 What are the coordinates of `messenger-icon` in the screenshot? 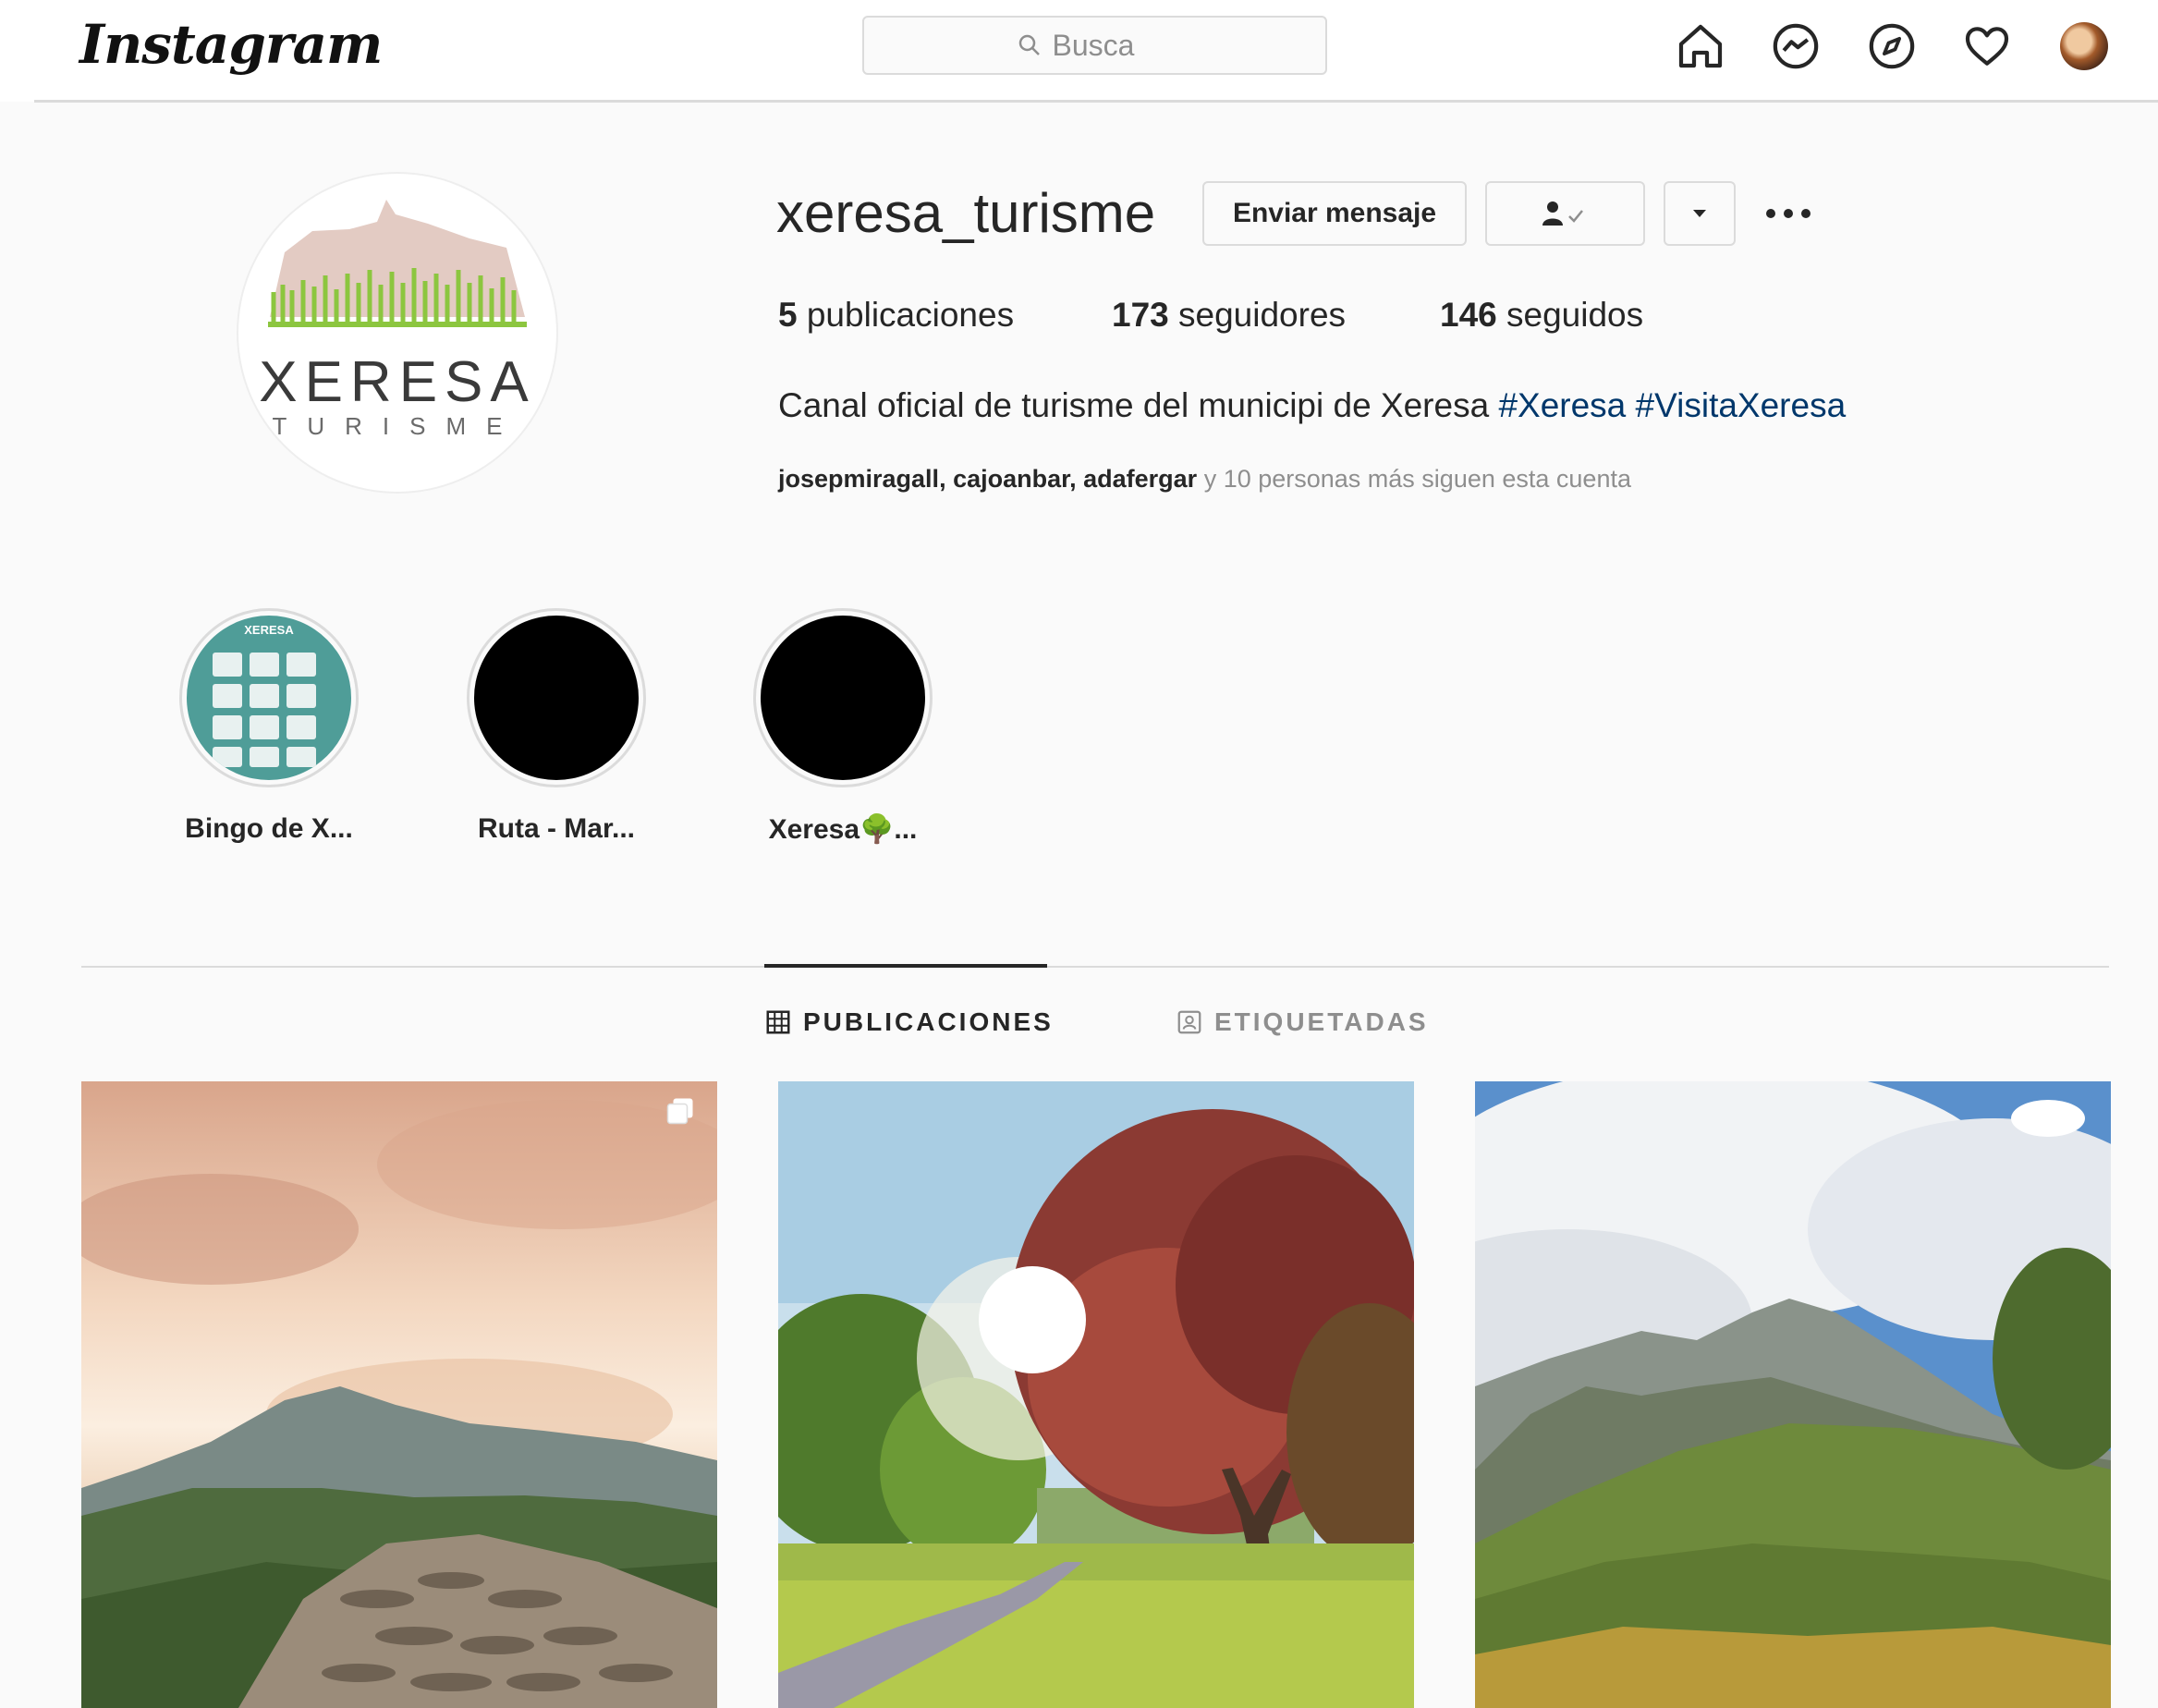 It's located at (1796, 46).